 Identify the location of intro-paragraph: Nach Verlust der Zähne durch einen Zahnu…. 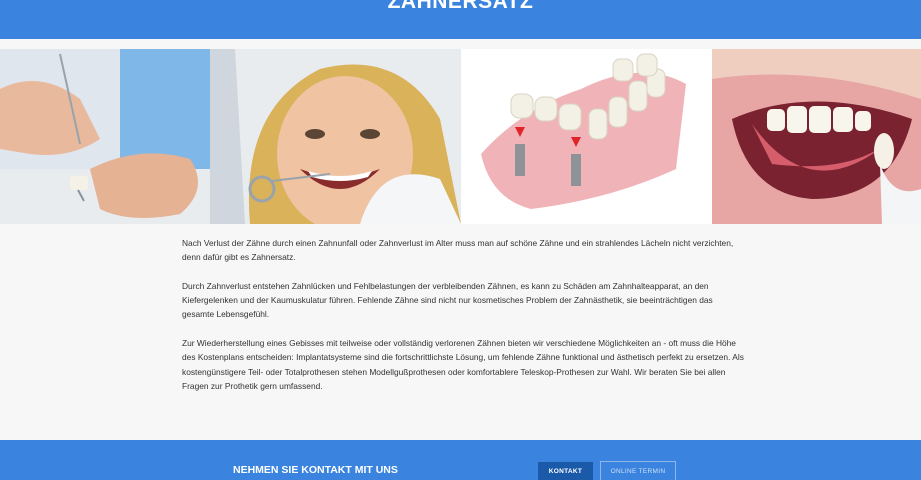
(458, 250).